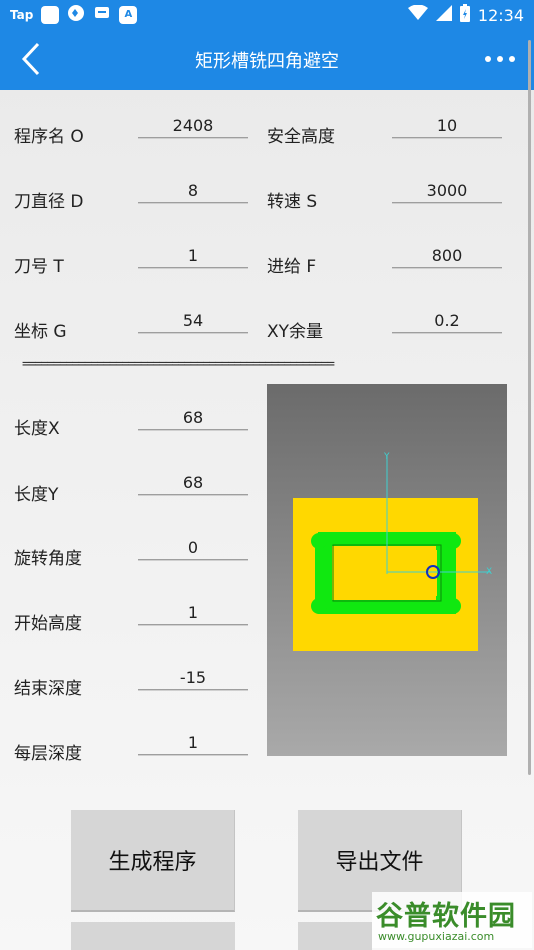  What do you see at coordinates (128, 15) in the screenshot?
I see `a-icon: A` at bounding box center [128, 15].